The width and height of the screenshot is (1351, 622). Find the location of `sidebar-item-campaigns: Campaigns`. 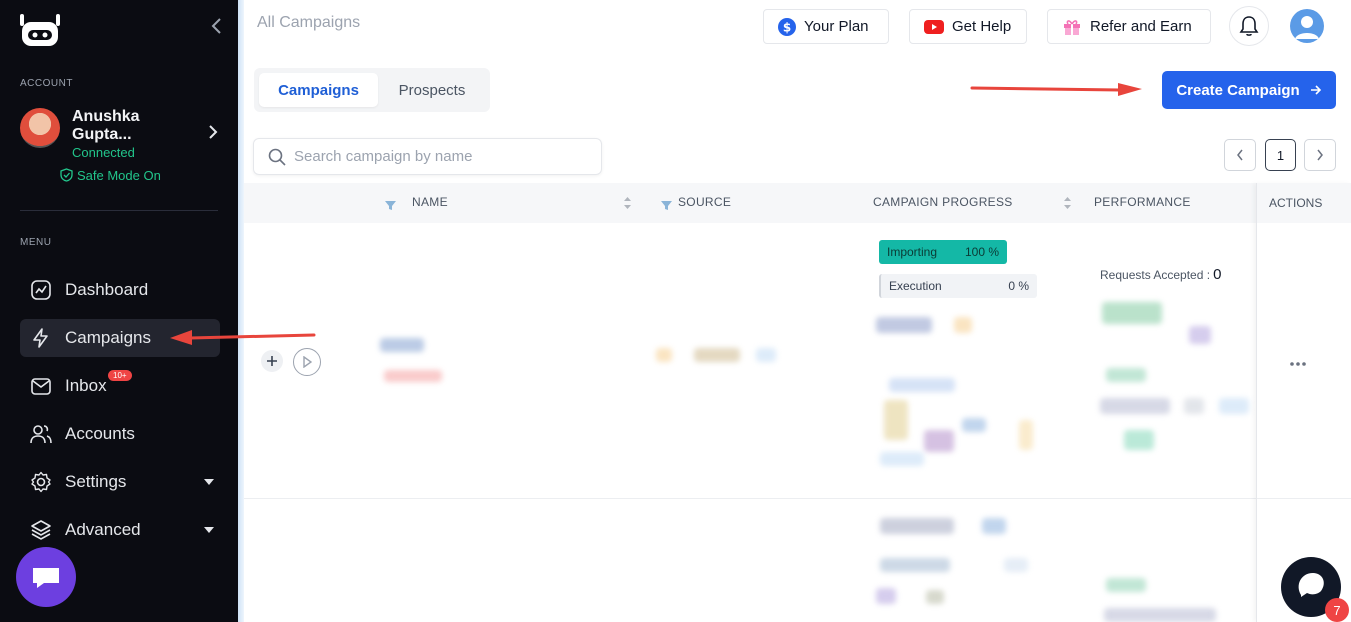

sidebar-item-campaigns: Campaigns is located at coordinates (120, 338).